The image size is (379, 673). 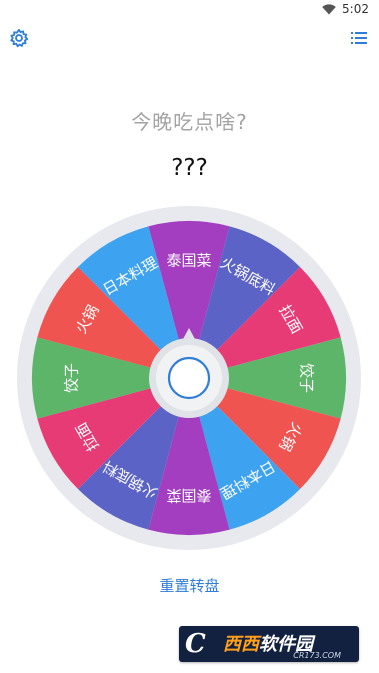 I want to click on spin-button, so click(x=189, y=378).